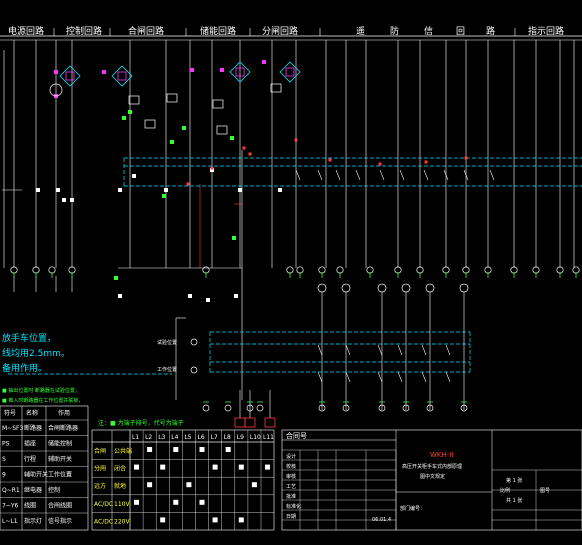  Describe the element at coordinates (42, 400) in the screenshot. I see `note-green-2: ■ 推入时断路器在工作位置并联锁，` at that location.